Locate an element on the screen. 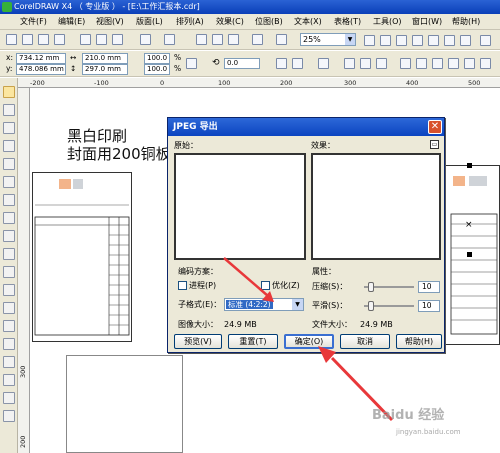 This screenshot has width=500, height=453. zoom-in-icon is located at coordinates (369, 40).